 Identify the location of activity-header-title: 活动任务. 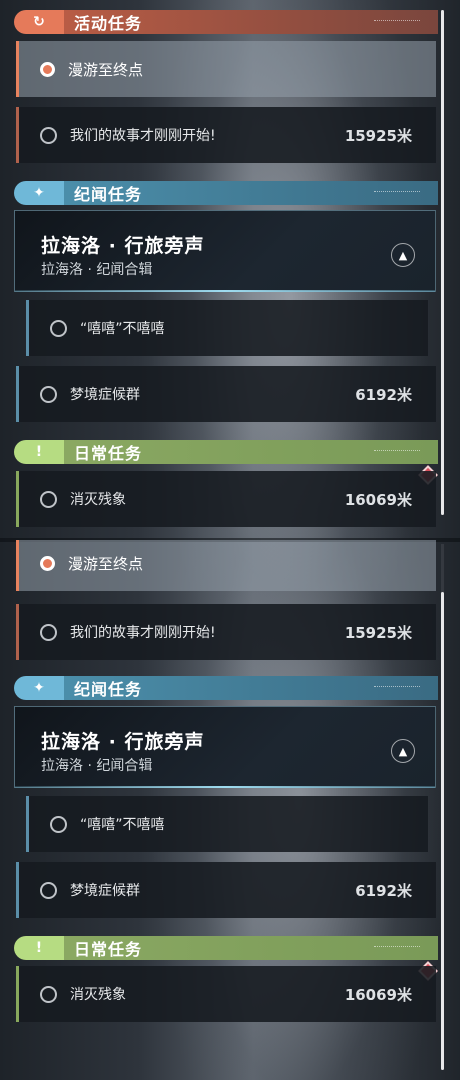
(108, 23).